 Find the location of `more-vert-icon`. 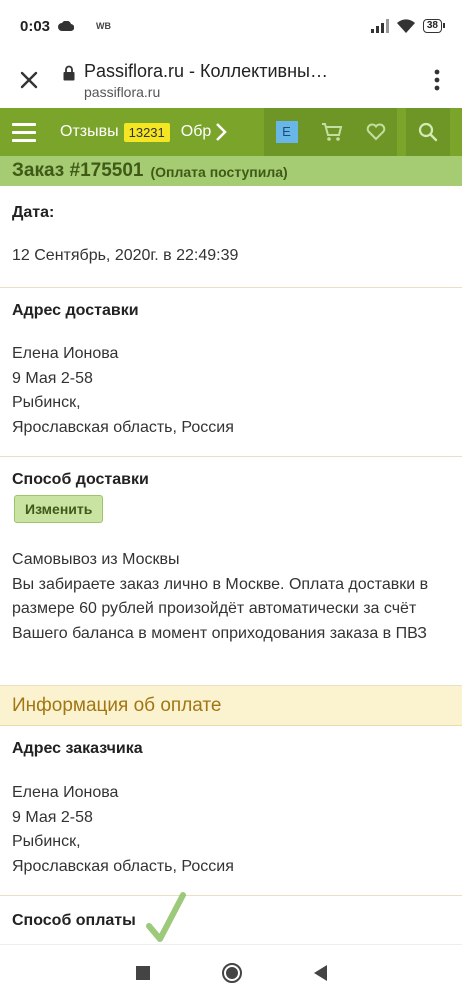

more-vert-icon is located at coordinates (437, 80).